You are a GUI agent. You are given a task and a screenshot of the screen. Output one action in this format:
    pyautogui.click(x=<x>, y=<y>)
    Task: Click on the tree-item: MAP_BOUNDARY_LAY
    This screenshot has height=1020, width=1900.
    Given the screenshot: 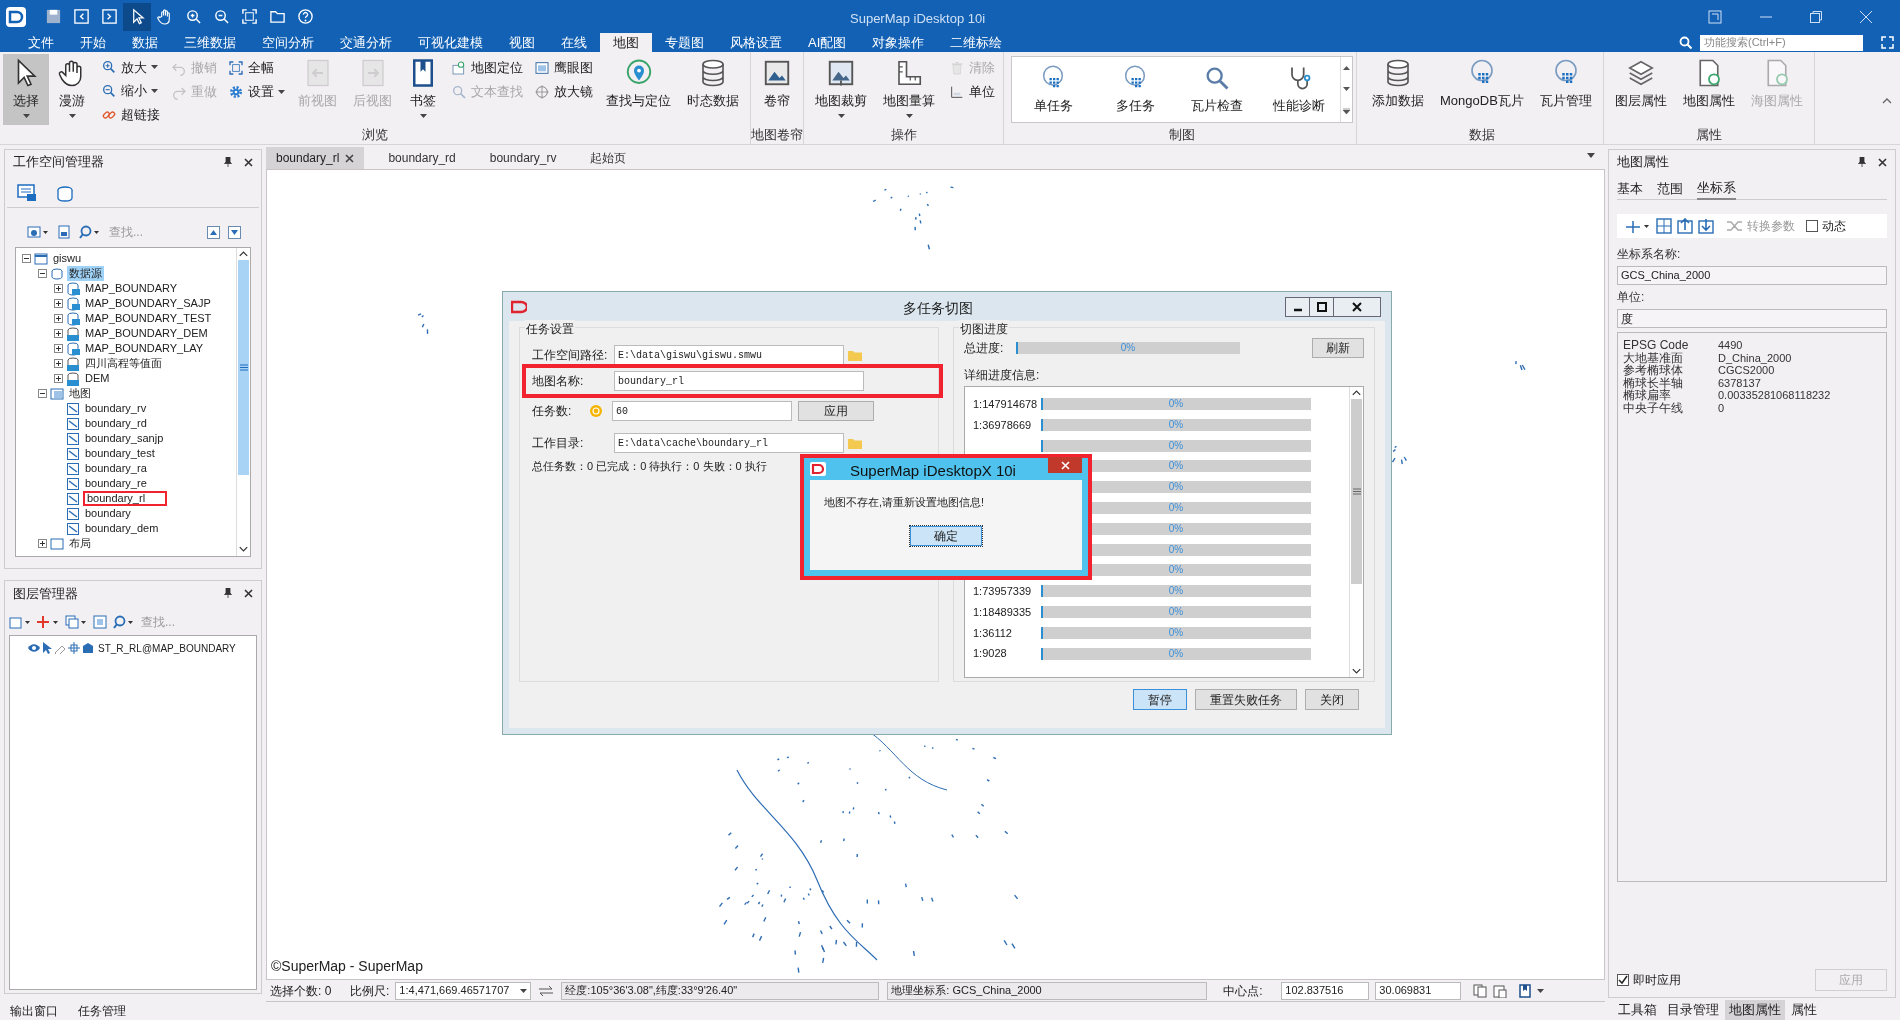 What is the action you would take?
    pyautogui.click(x=144, y=348)
    